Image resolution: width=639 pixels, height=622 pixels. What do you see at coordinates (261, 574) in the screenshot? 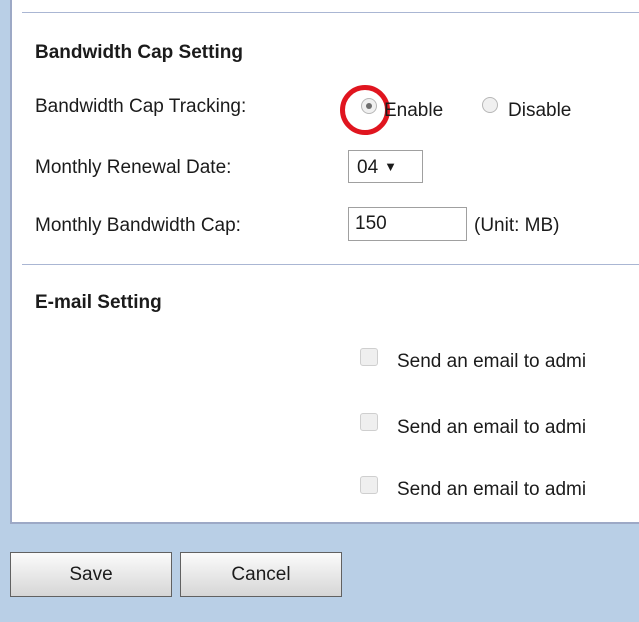
I see `cancel-button: Cancel` at bounding box center [261, 574].